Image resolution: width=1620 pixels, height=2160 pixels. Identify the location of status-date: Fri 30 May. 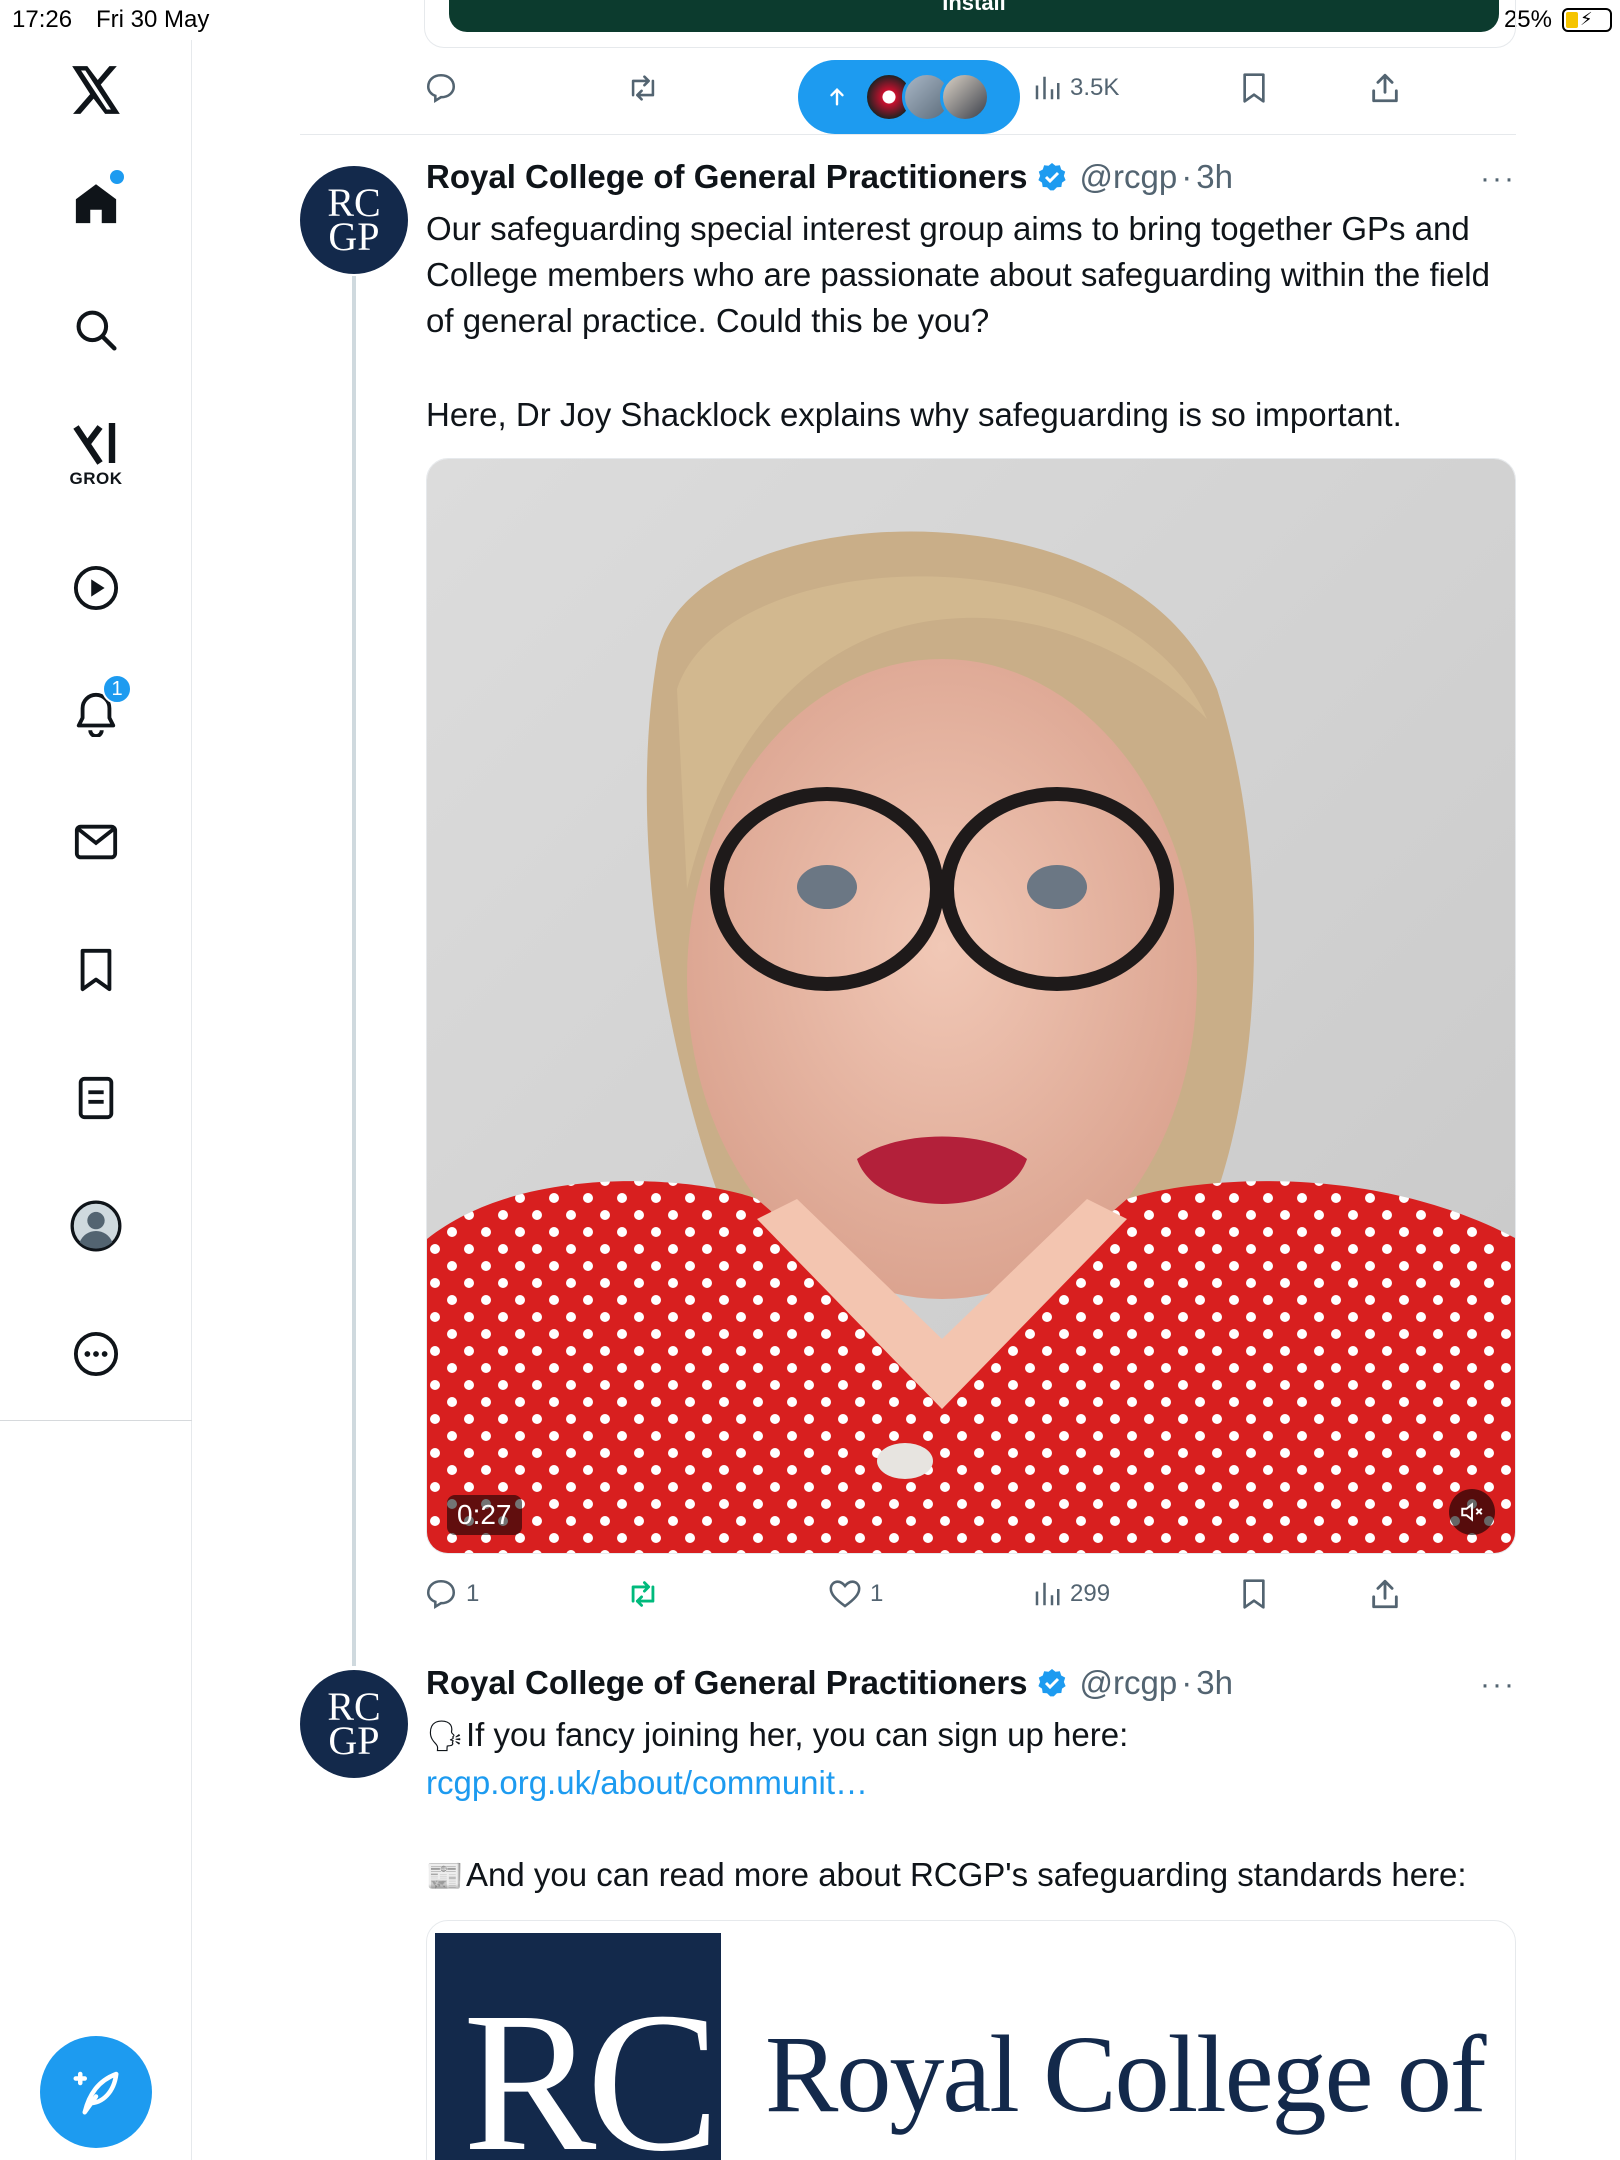
(153, 19).